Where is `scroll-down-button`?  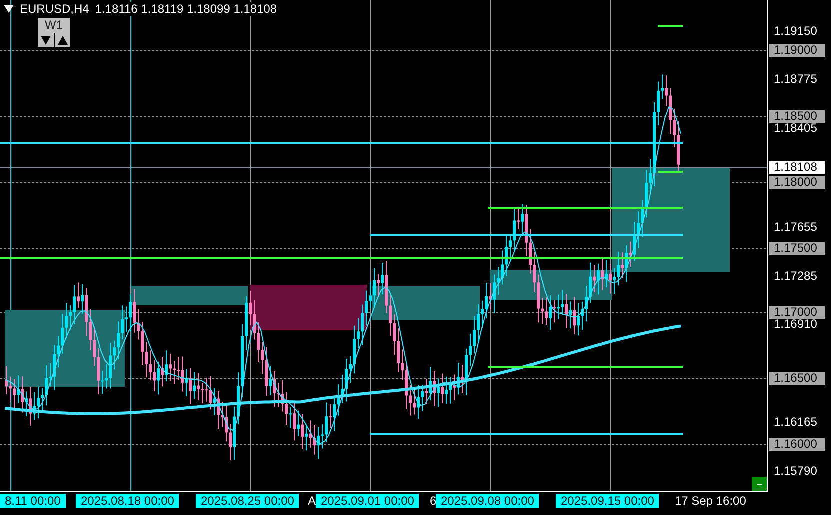 scroll-down-button is located at coordinates (46, 40).